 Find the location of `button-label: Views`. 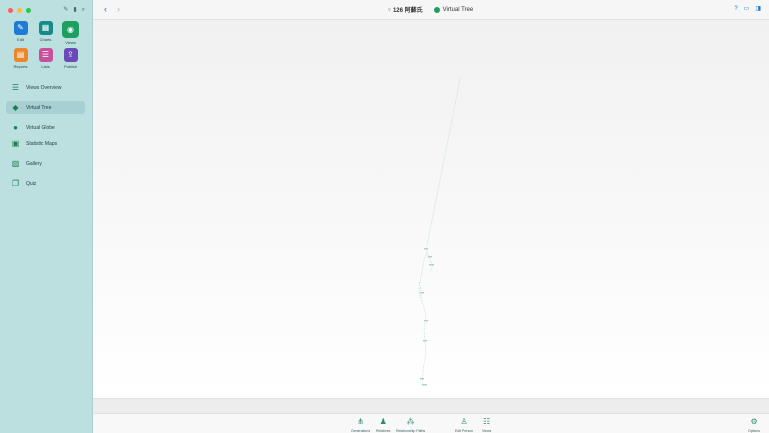

button-label: Views is located at coordinates (487, 431).